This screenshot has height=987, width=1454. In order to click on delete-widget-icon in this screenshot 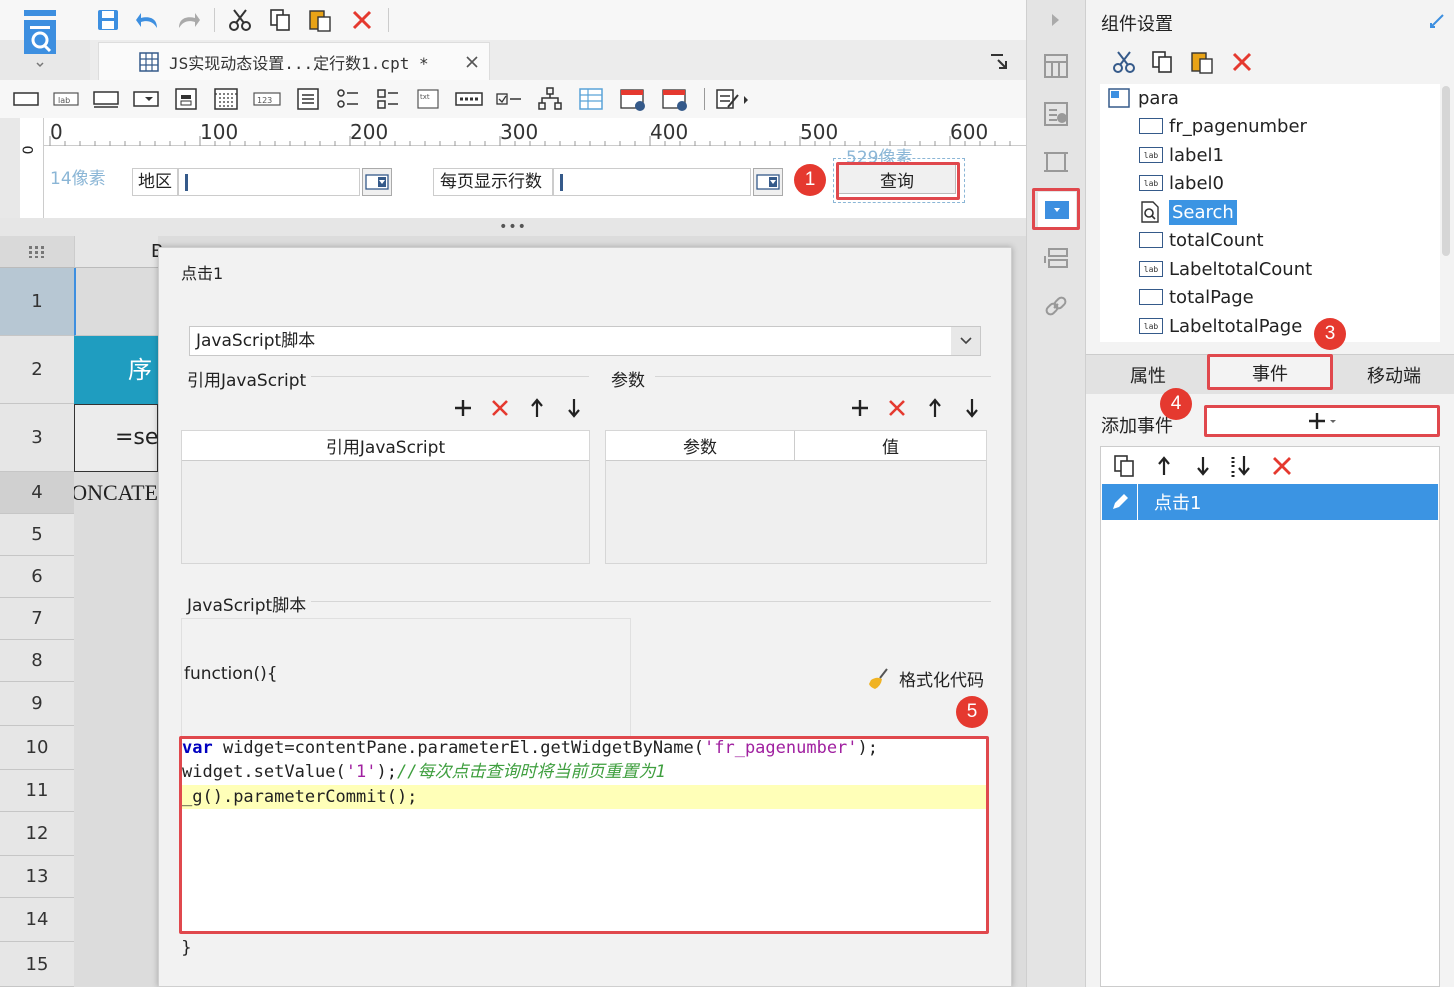, I will do `click(1242, 62)`.